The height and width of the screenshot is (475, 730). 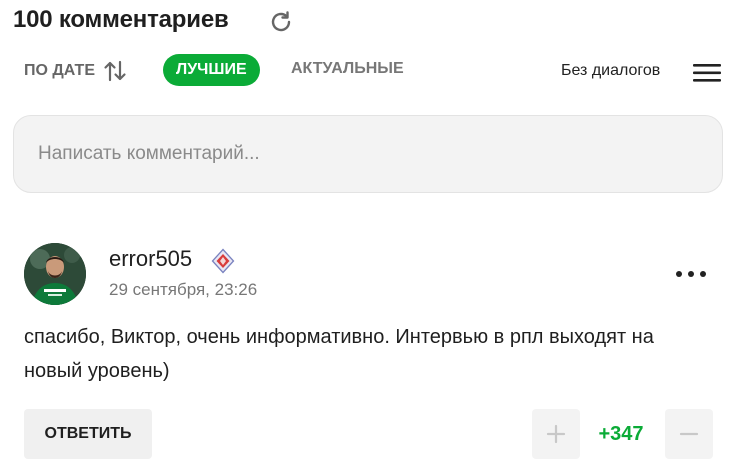 I want to click on reply-button: ОТВЕТИТЬ, so click(x=88, y=434).